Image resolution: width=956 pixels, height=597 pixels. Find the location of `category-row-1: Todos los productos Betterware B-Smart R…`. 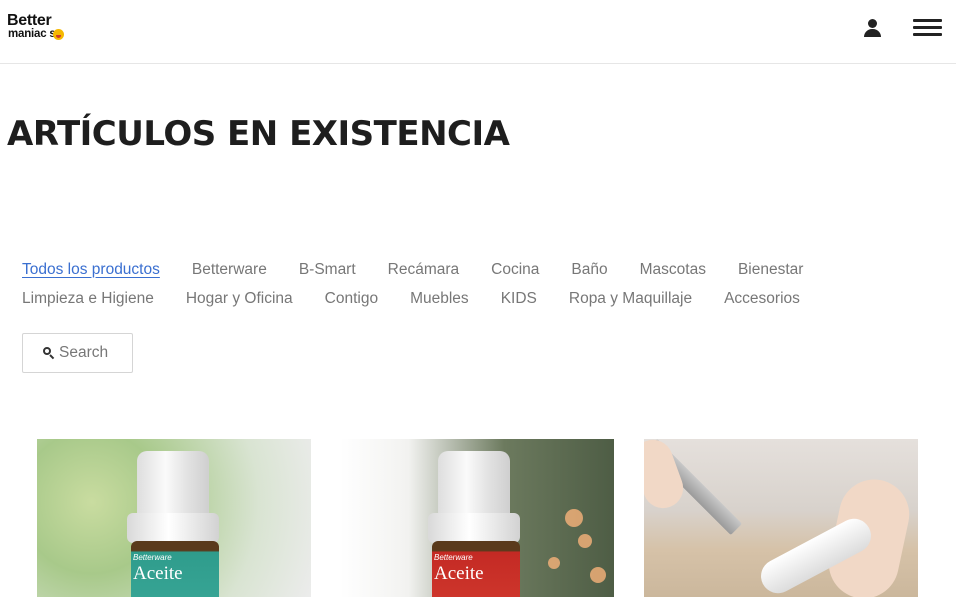

category-row-1: Todos los productos Betterware B-Smart R… is located at coordinates (472, 269).